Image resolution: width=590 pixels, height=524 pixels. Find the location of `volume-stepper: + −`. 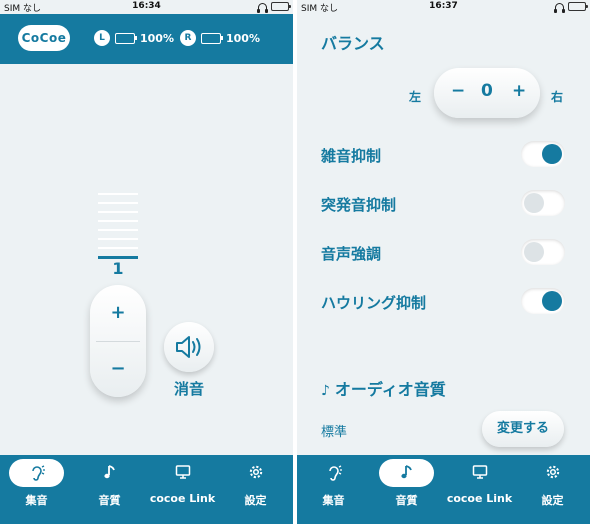

volume-stepper: + − is located at coordinates (118, 341).